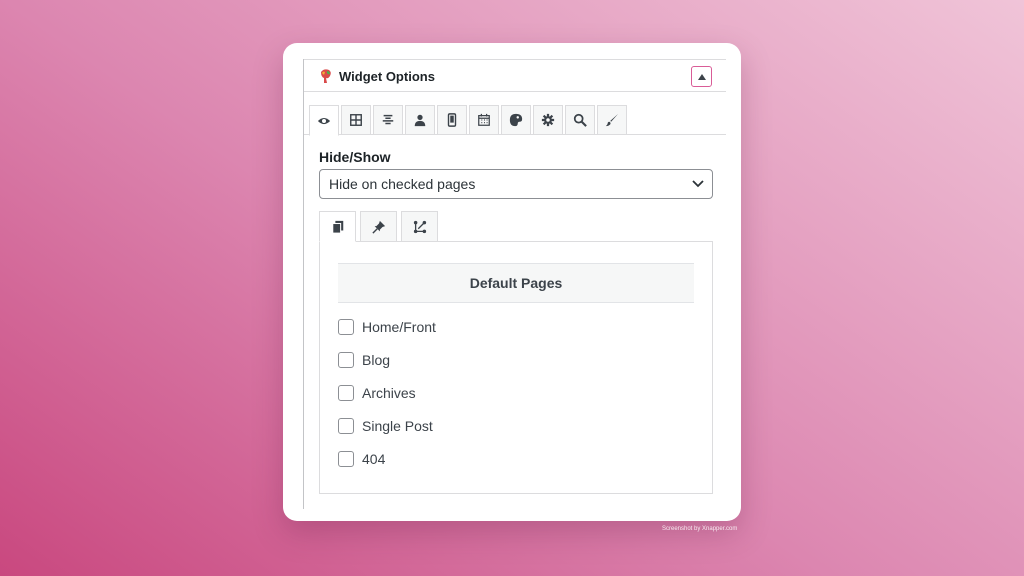  I want to click on tab-roles, so click(420, 120).